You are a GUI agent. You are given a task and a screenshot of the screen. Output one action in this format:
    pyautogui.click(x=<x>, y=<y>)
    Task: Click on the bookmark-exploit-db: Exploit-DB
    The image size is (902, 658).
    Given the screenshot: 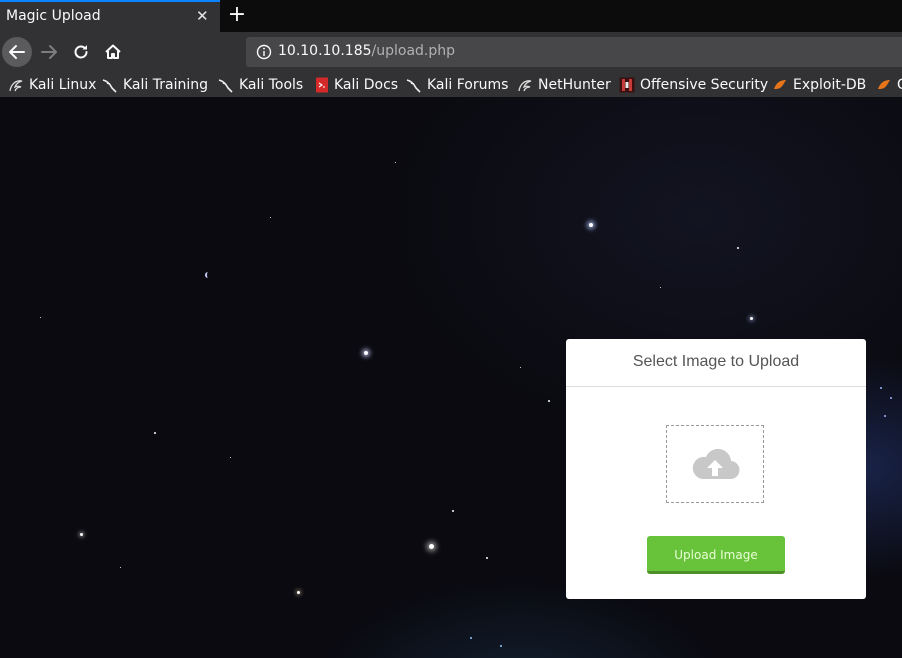 What is the action you would take?
    pyautogui.click(x=819, y=85)
    